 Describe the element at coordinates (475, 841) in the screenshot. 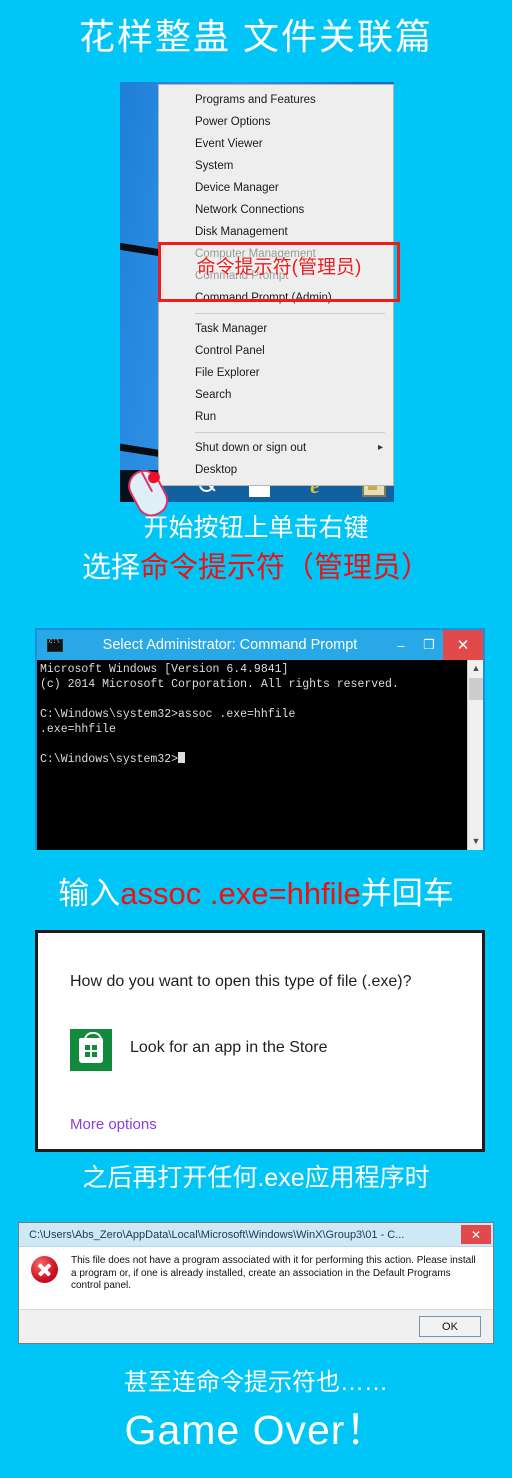

I see `scroll-down-arrow-icon: ▼` at that location.